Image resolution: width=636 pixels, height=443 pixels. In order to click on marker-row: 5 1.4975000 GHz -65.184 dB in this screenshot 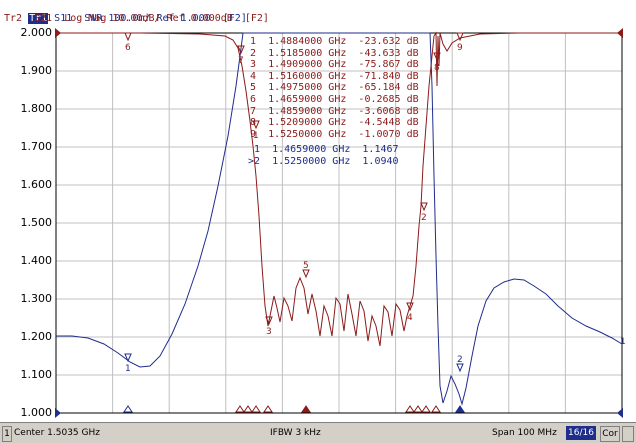, I will do `click(328, 88)`.